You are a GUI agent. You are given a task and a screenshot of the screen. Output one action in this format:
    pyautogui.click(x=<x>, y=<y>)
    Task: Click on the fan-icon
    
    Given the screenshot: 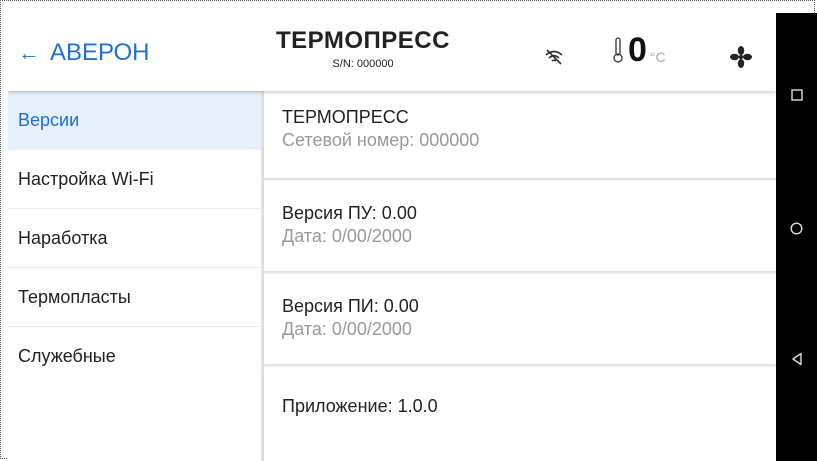 What is the action you would take?
    pyautogui.click(x=741, y=57)
    